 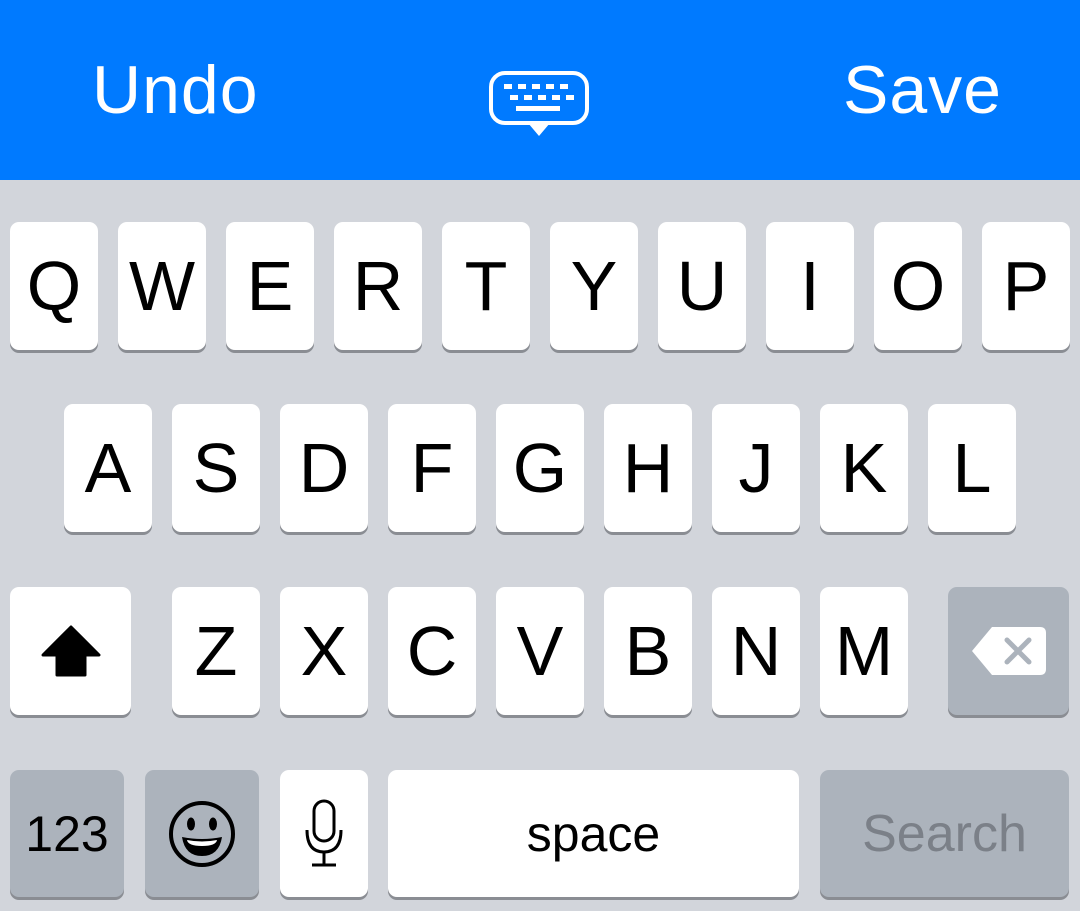 I want to click on key-l: L, so click(x=972, y=468).